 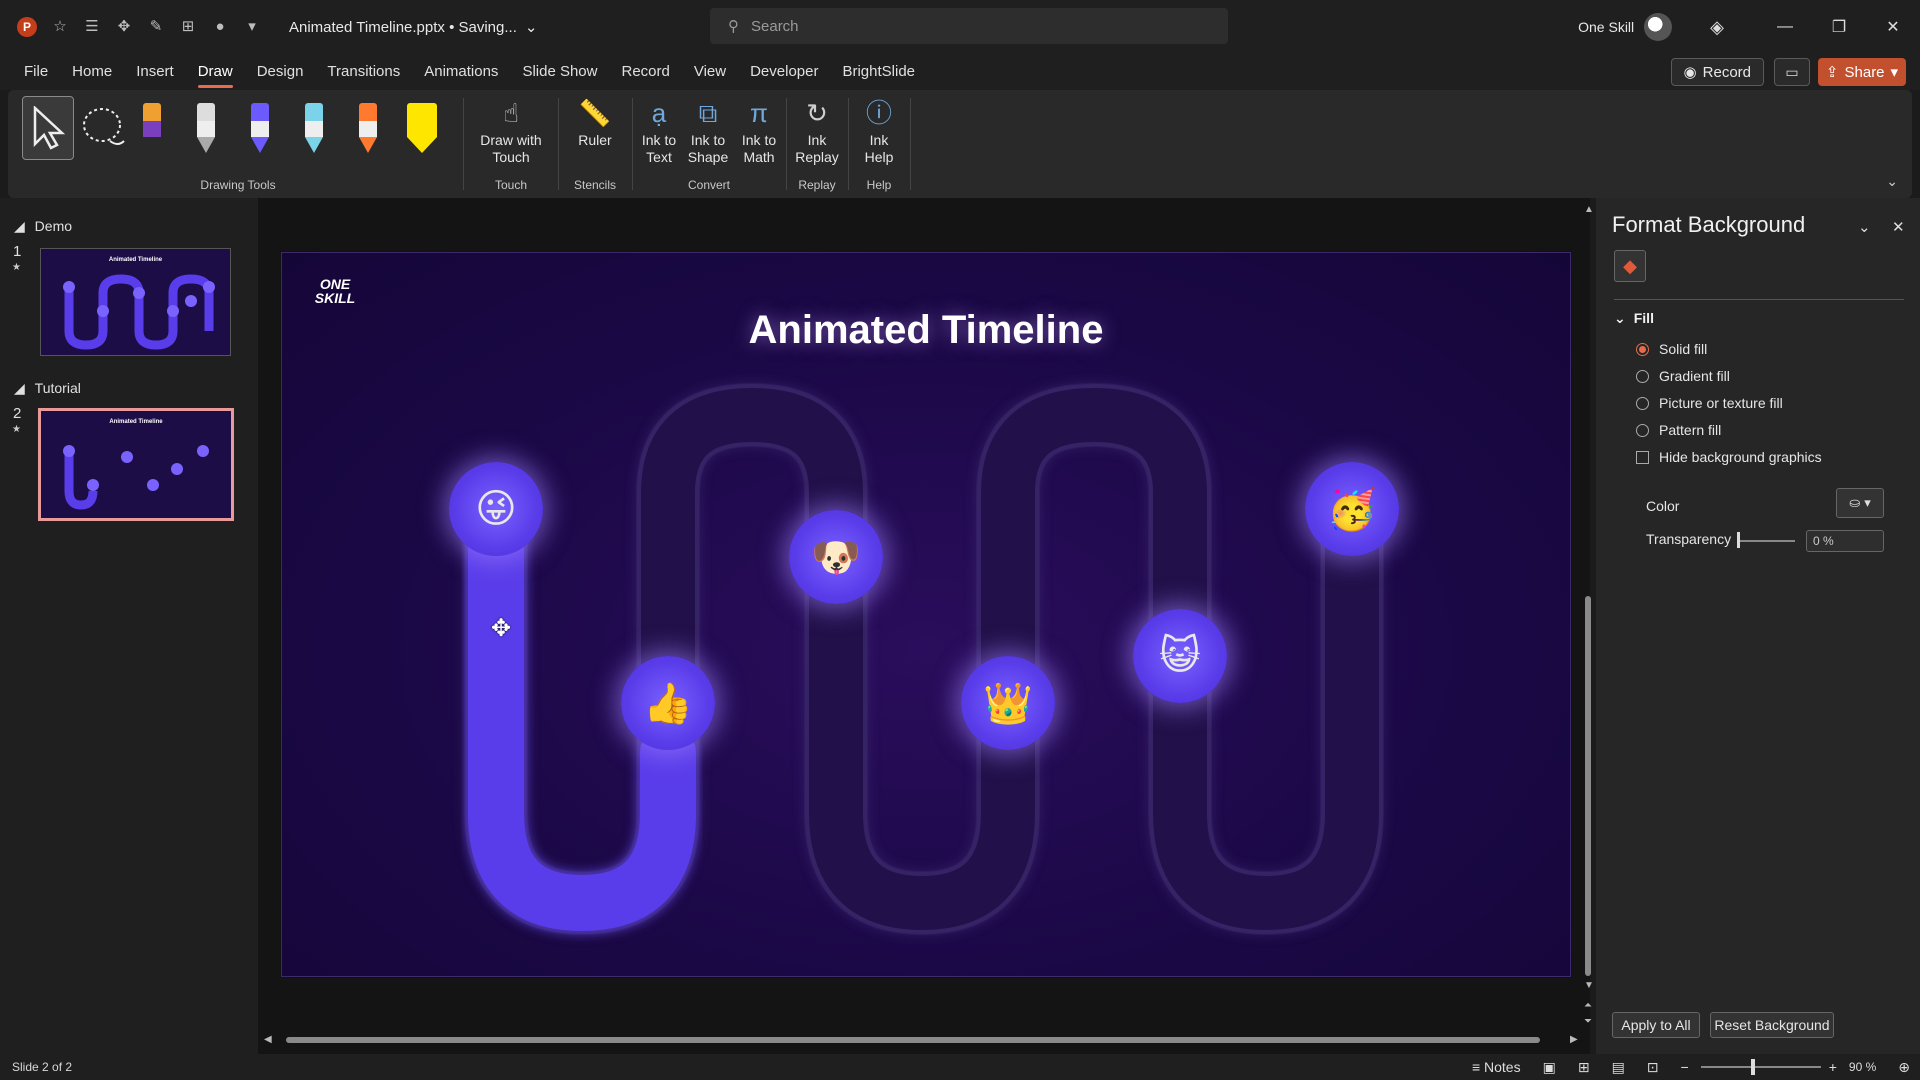 What do you see at coordinates (461, 72) in the screenshot?
I see `tab-animations: Animations` at bounding box center [461, 72].